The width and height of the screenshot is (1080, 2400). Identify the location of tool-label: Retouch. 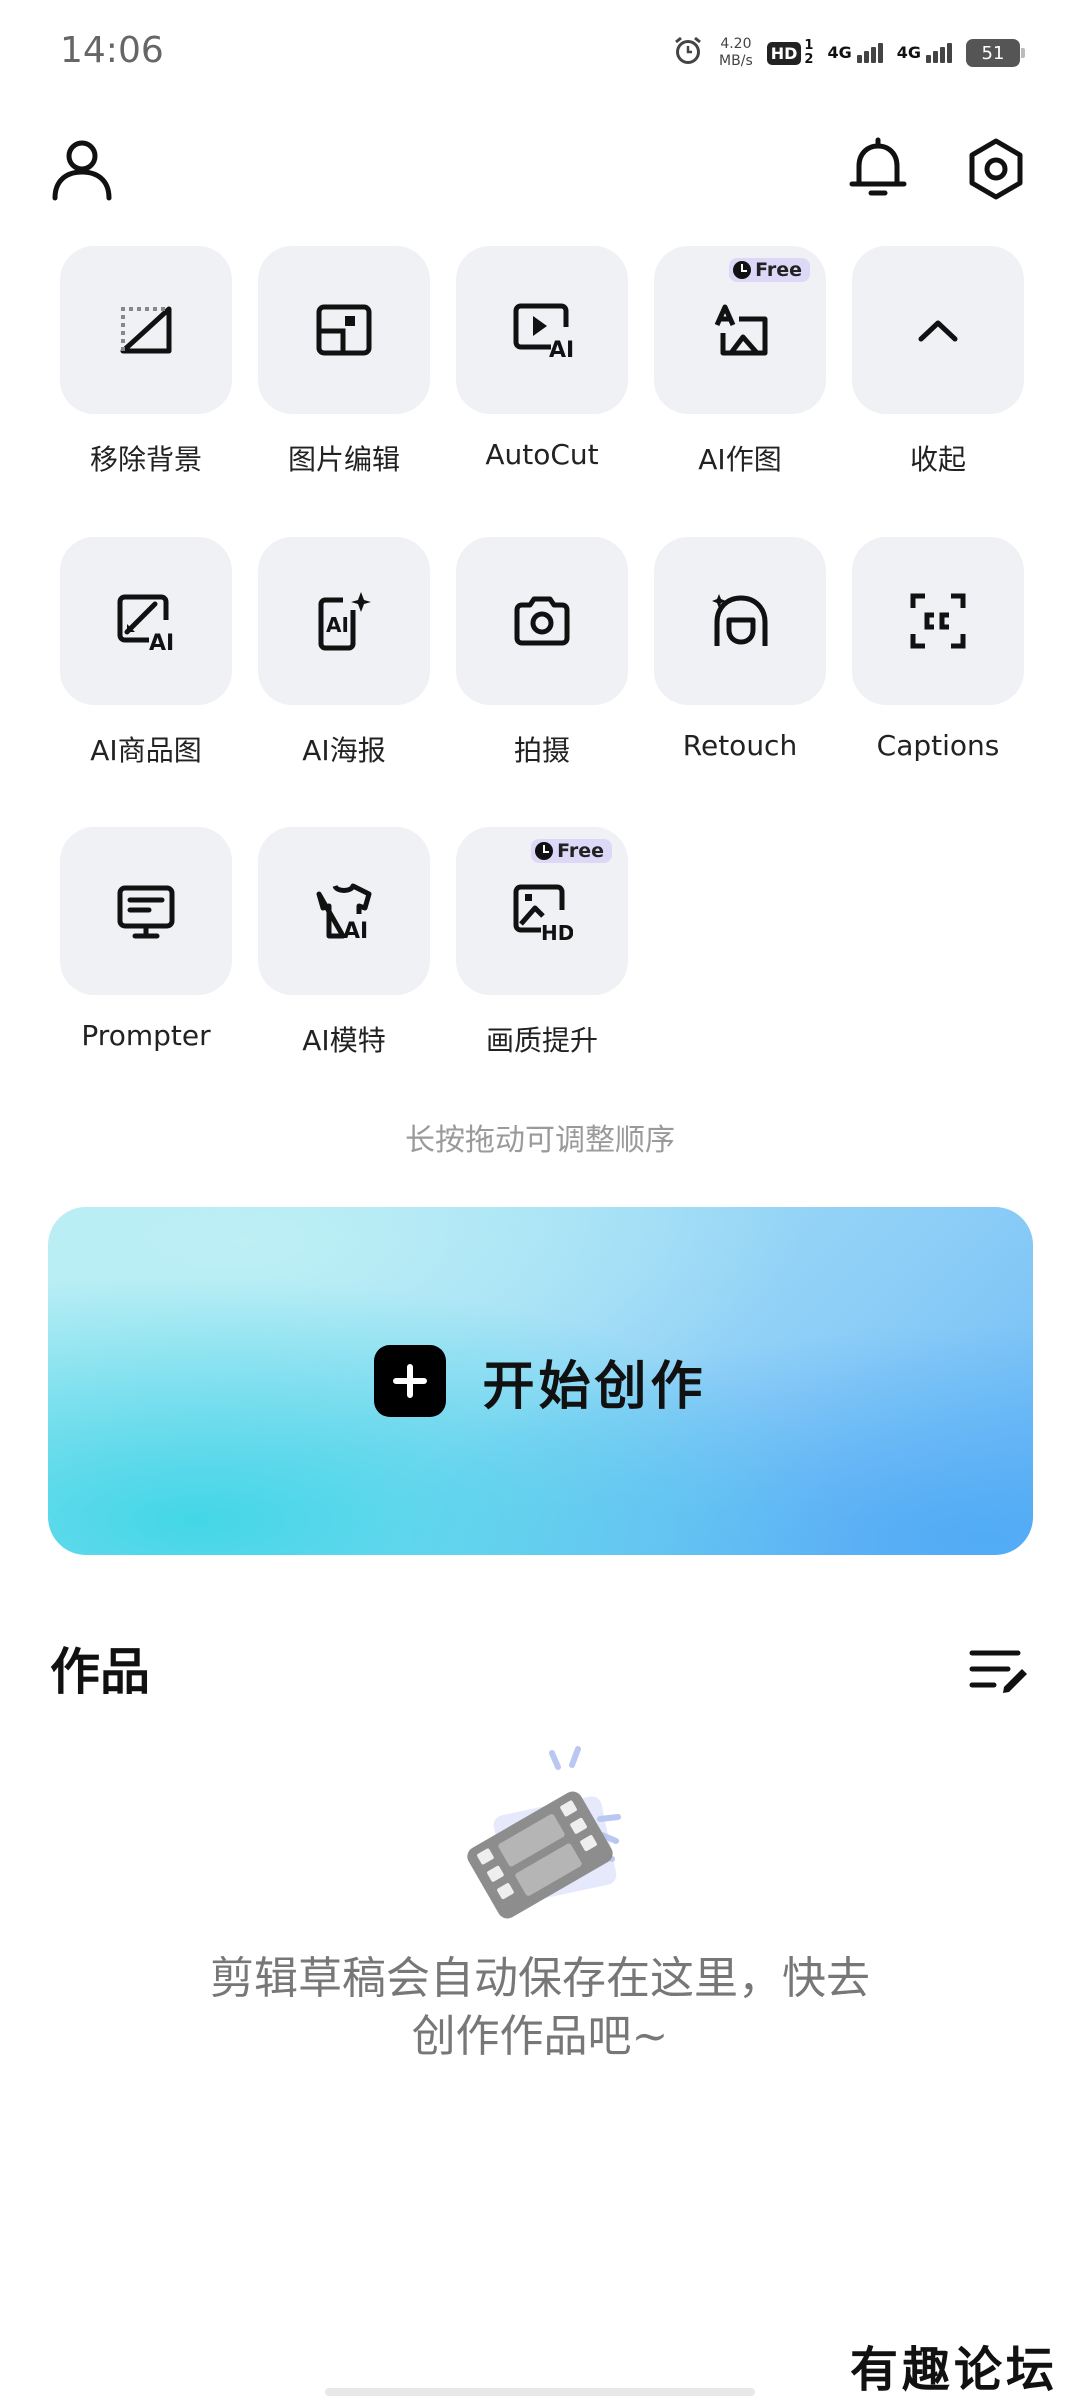
(740, 745).